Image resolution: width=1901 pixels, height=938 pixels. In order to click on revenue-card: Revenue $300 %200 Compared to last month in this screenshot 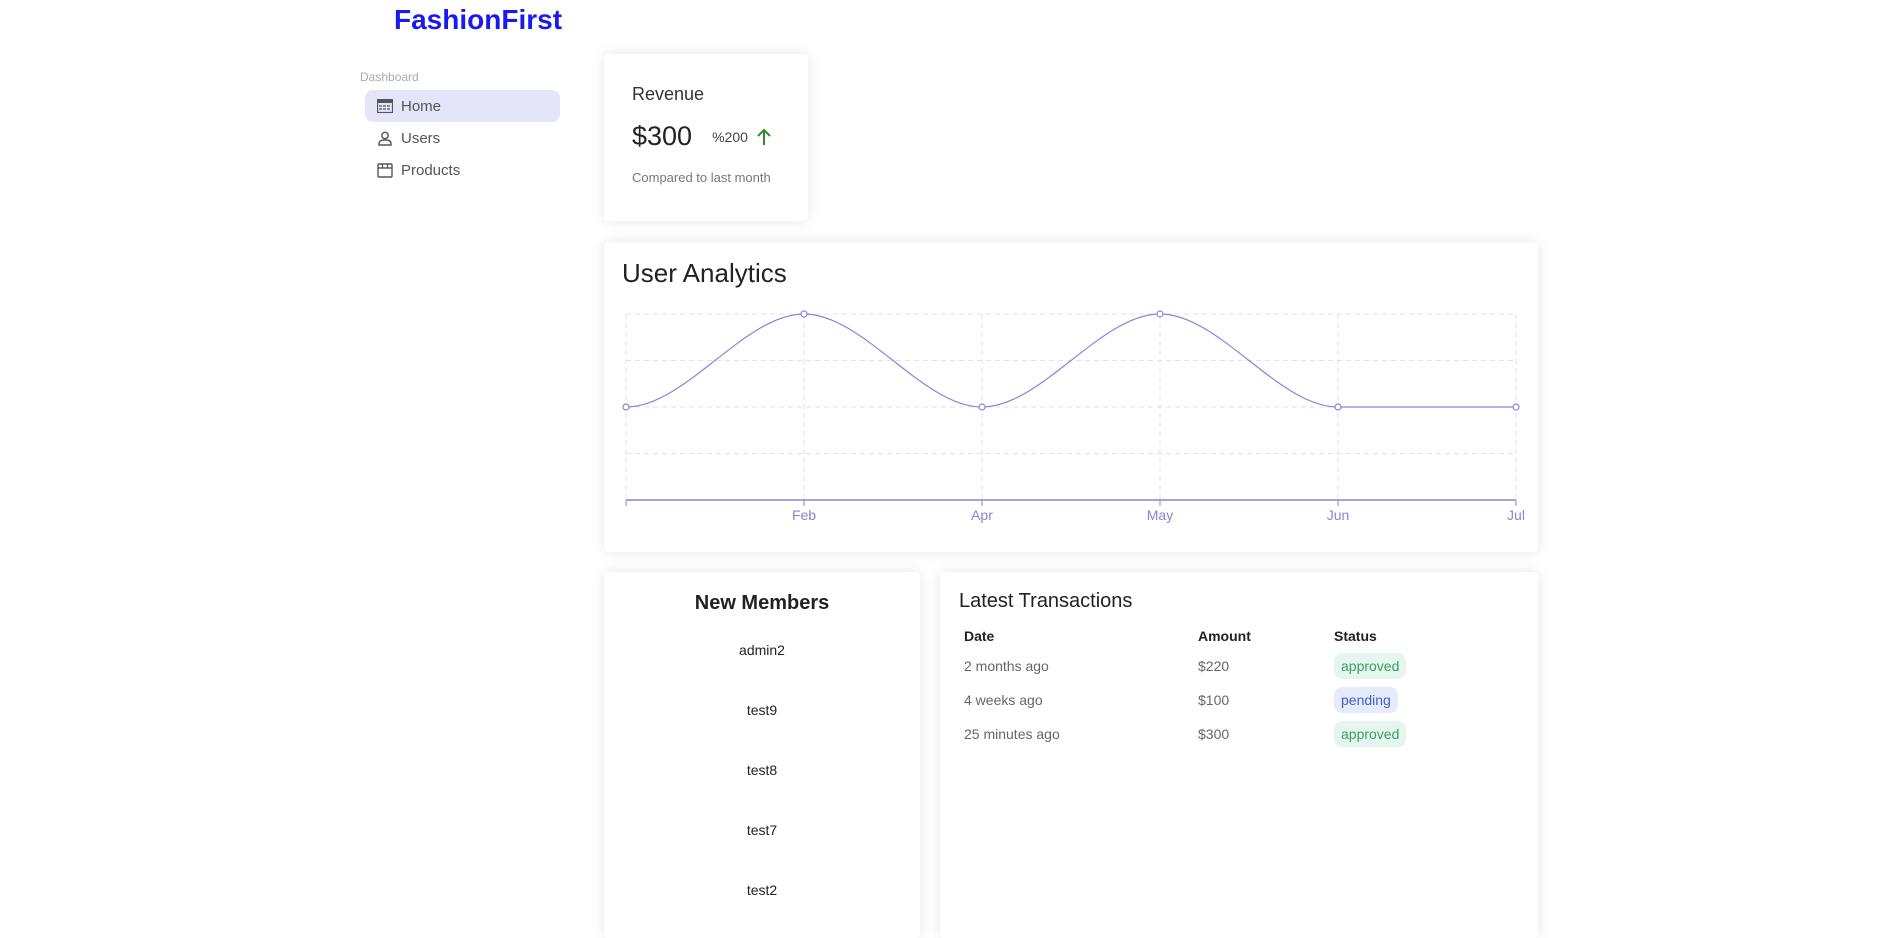, I will do `click(706, 137)`.